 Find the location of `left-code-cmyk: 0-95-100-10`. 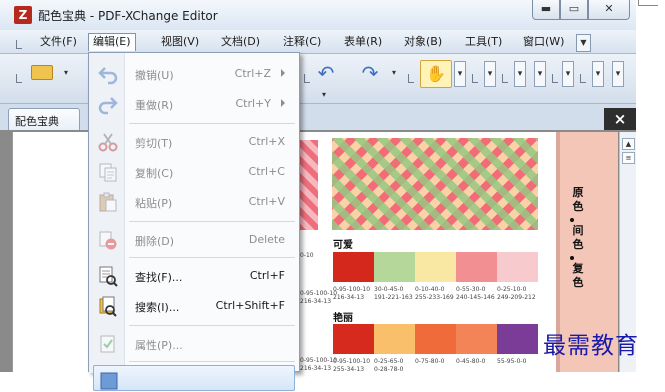

left-code-cmyk: 0-95-100-10 is located at coordinates (319, 293).